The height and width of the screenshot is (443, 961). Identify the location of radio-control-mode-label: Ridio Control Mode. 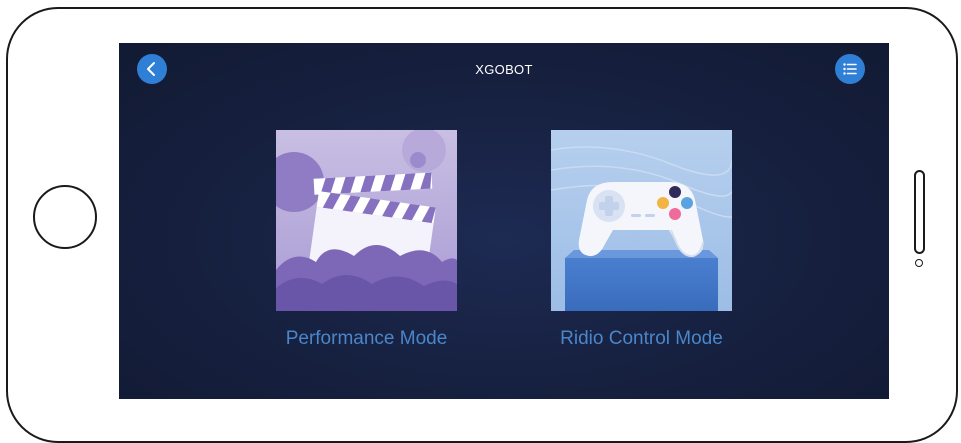
(641, 339).